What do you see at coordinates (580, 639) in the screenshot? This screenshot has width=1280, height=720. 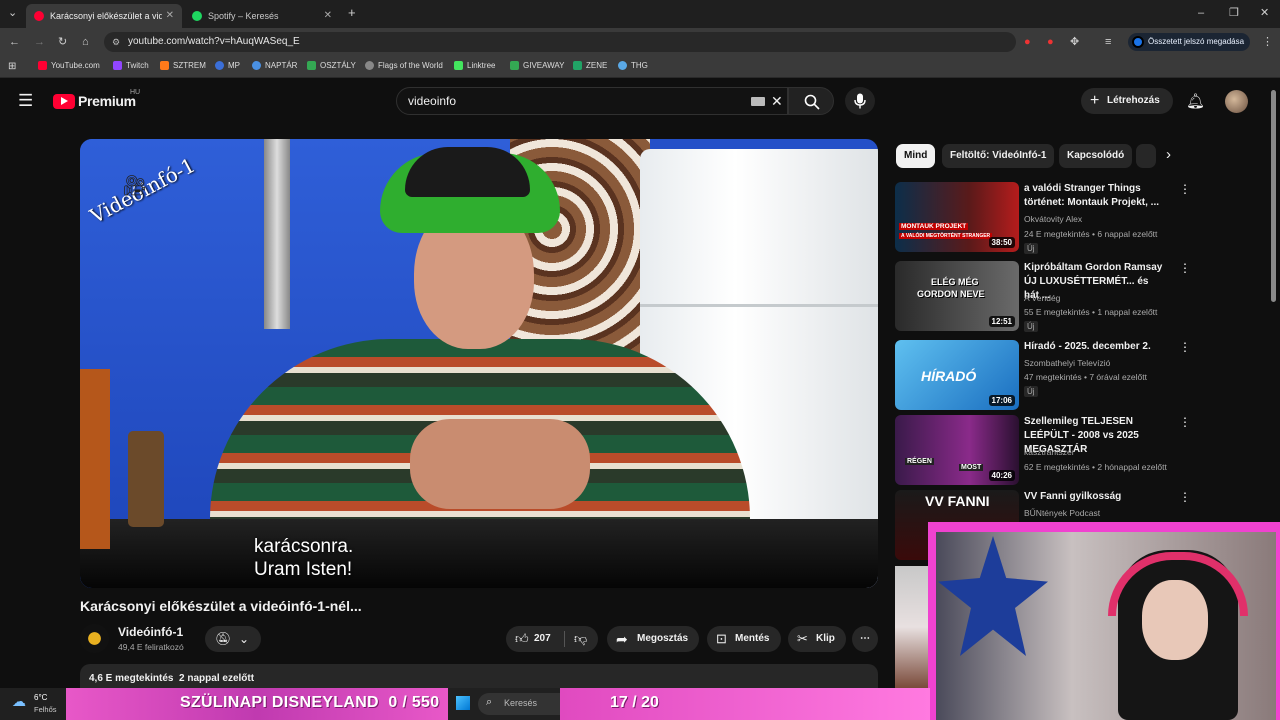 I see `dislike-icon: 👎︎` at bounding box center [580, 639].